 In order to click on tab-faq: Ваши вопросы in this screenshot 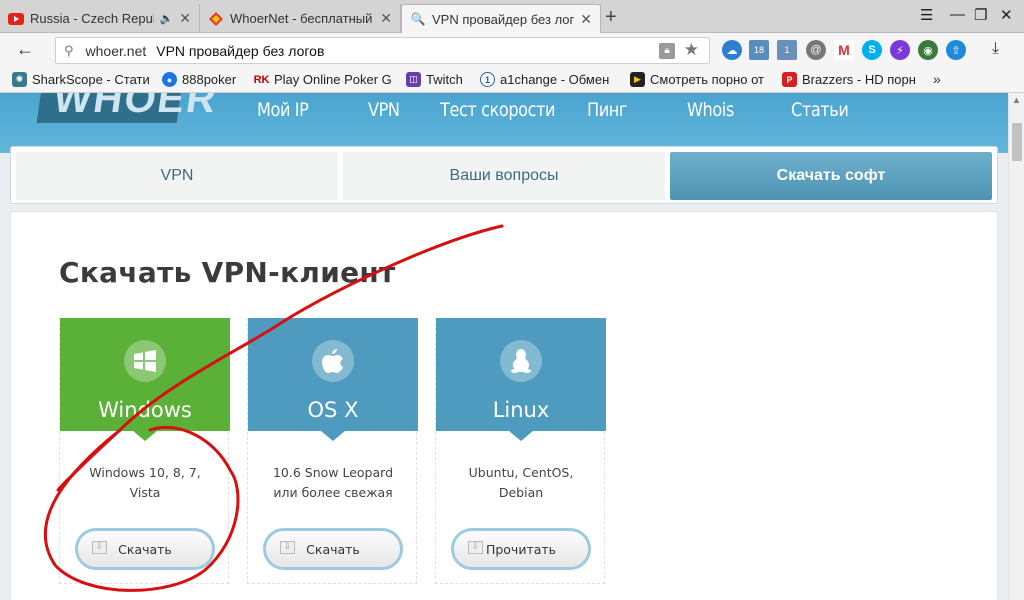, I will do `click(504, 176)`.